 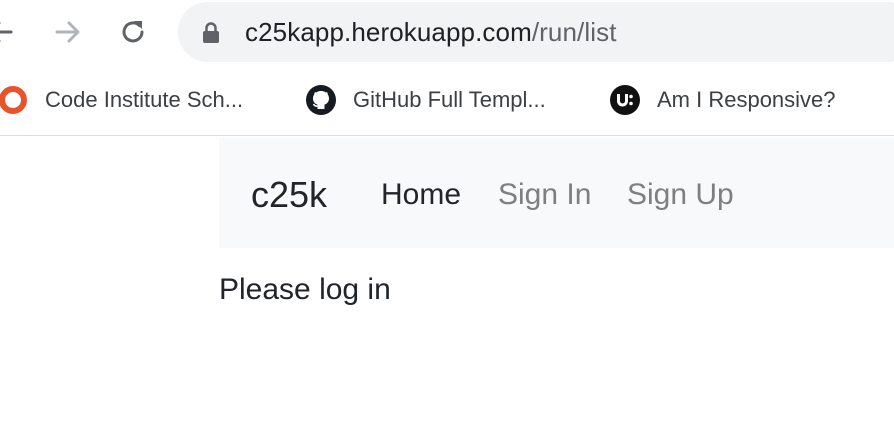 What do you see at coordinates (574, 32) in the screenshot?
I see `url-path: /run/list` at bounding box center [574, 32].